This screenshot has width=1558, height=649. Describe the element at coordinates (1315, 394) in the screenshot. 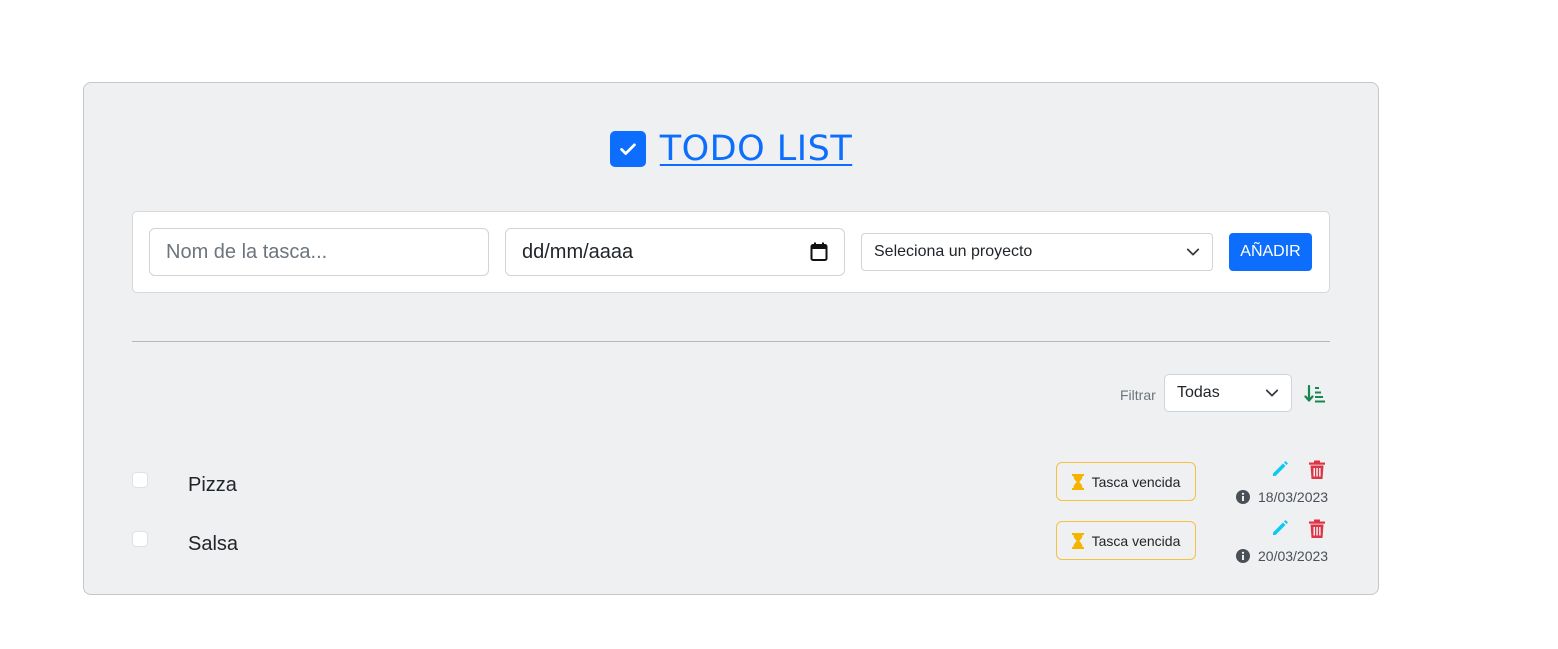

I see `sort-descending-icon` at that location.